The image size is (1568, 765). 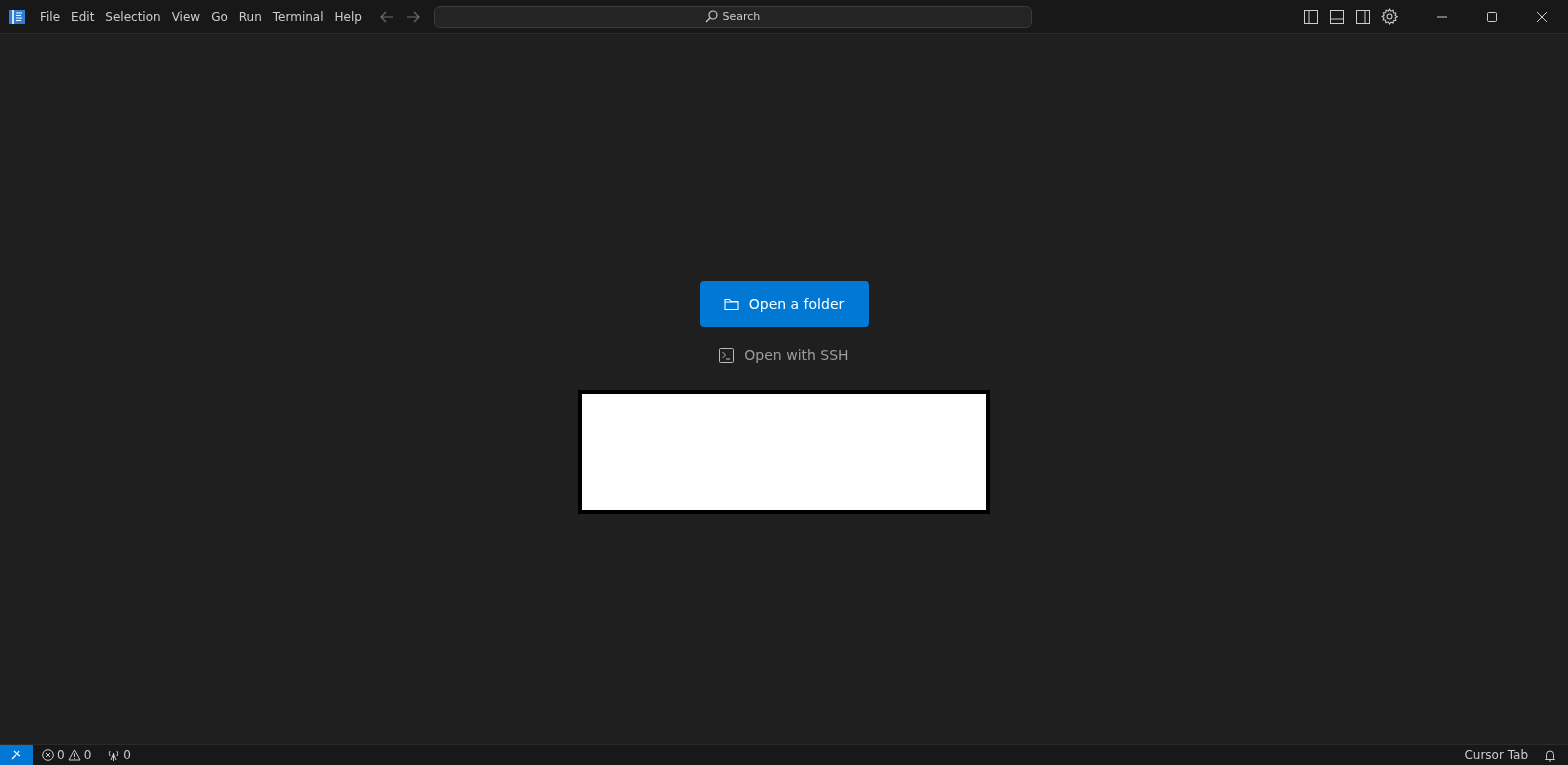 I want to click on menu-item: Terminal, so click(x=298, y=16).